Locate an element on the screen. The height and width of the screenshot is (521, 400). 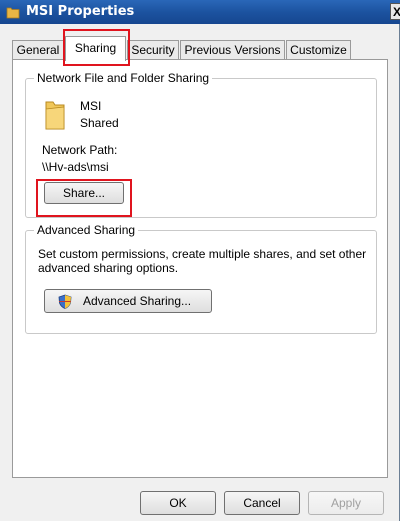
tab-customize: Customize is located at coordinates (318, 50).